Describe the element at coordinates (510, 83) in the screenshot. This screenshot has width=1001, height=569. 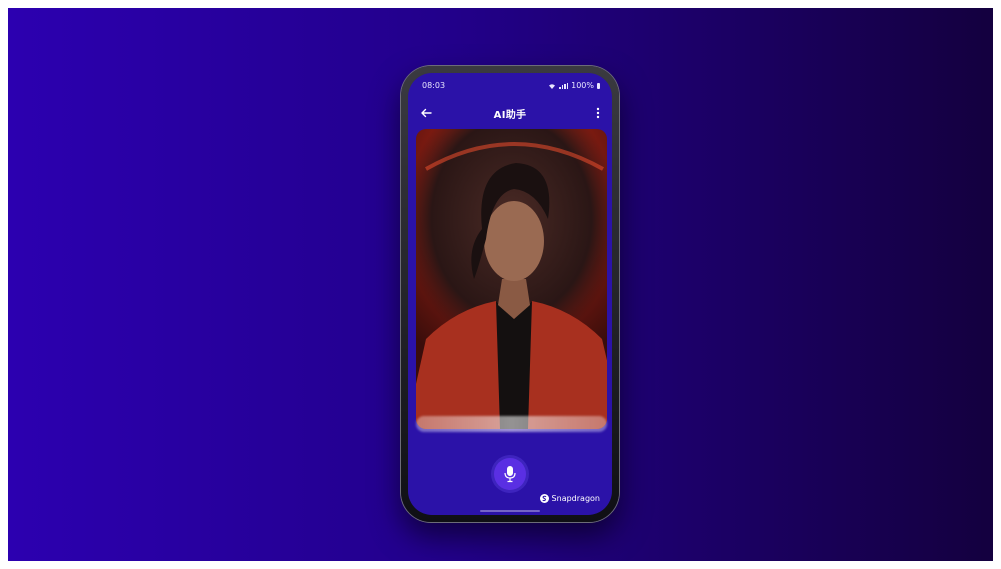
I see `status-bar: 08:03 100%` at that location.